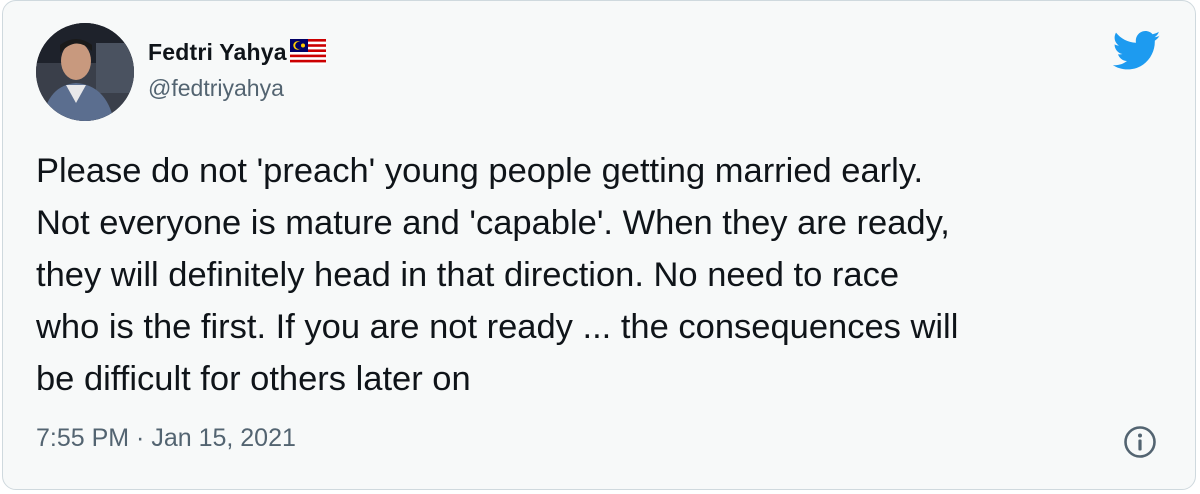  I want to click on author-block: Fedtri Yahya @fedtriyahya, so click(237, 68).